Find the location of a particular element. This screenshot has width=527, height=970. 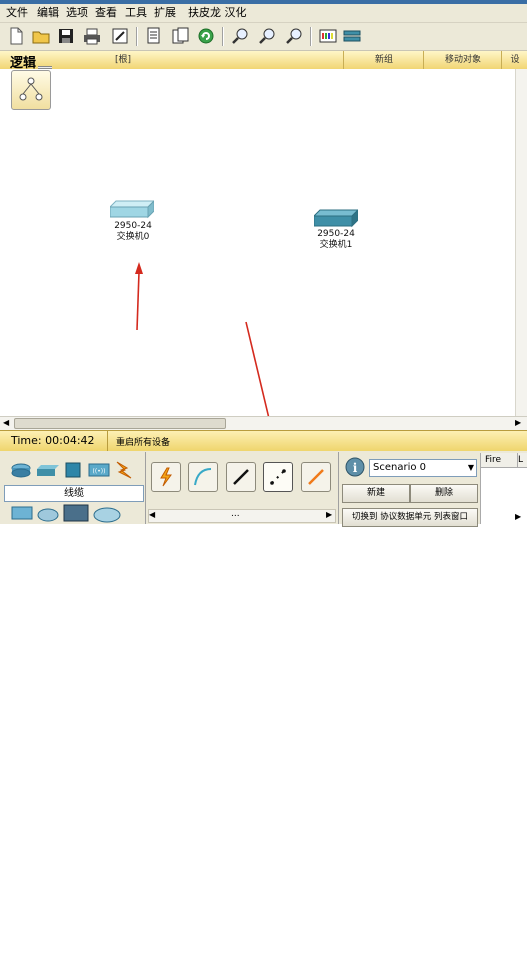

undo-icon is located at coordinates (206, 36).